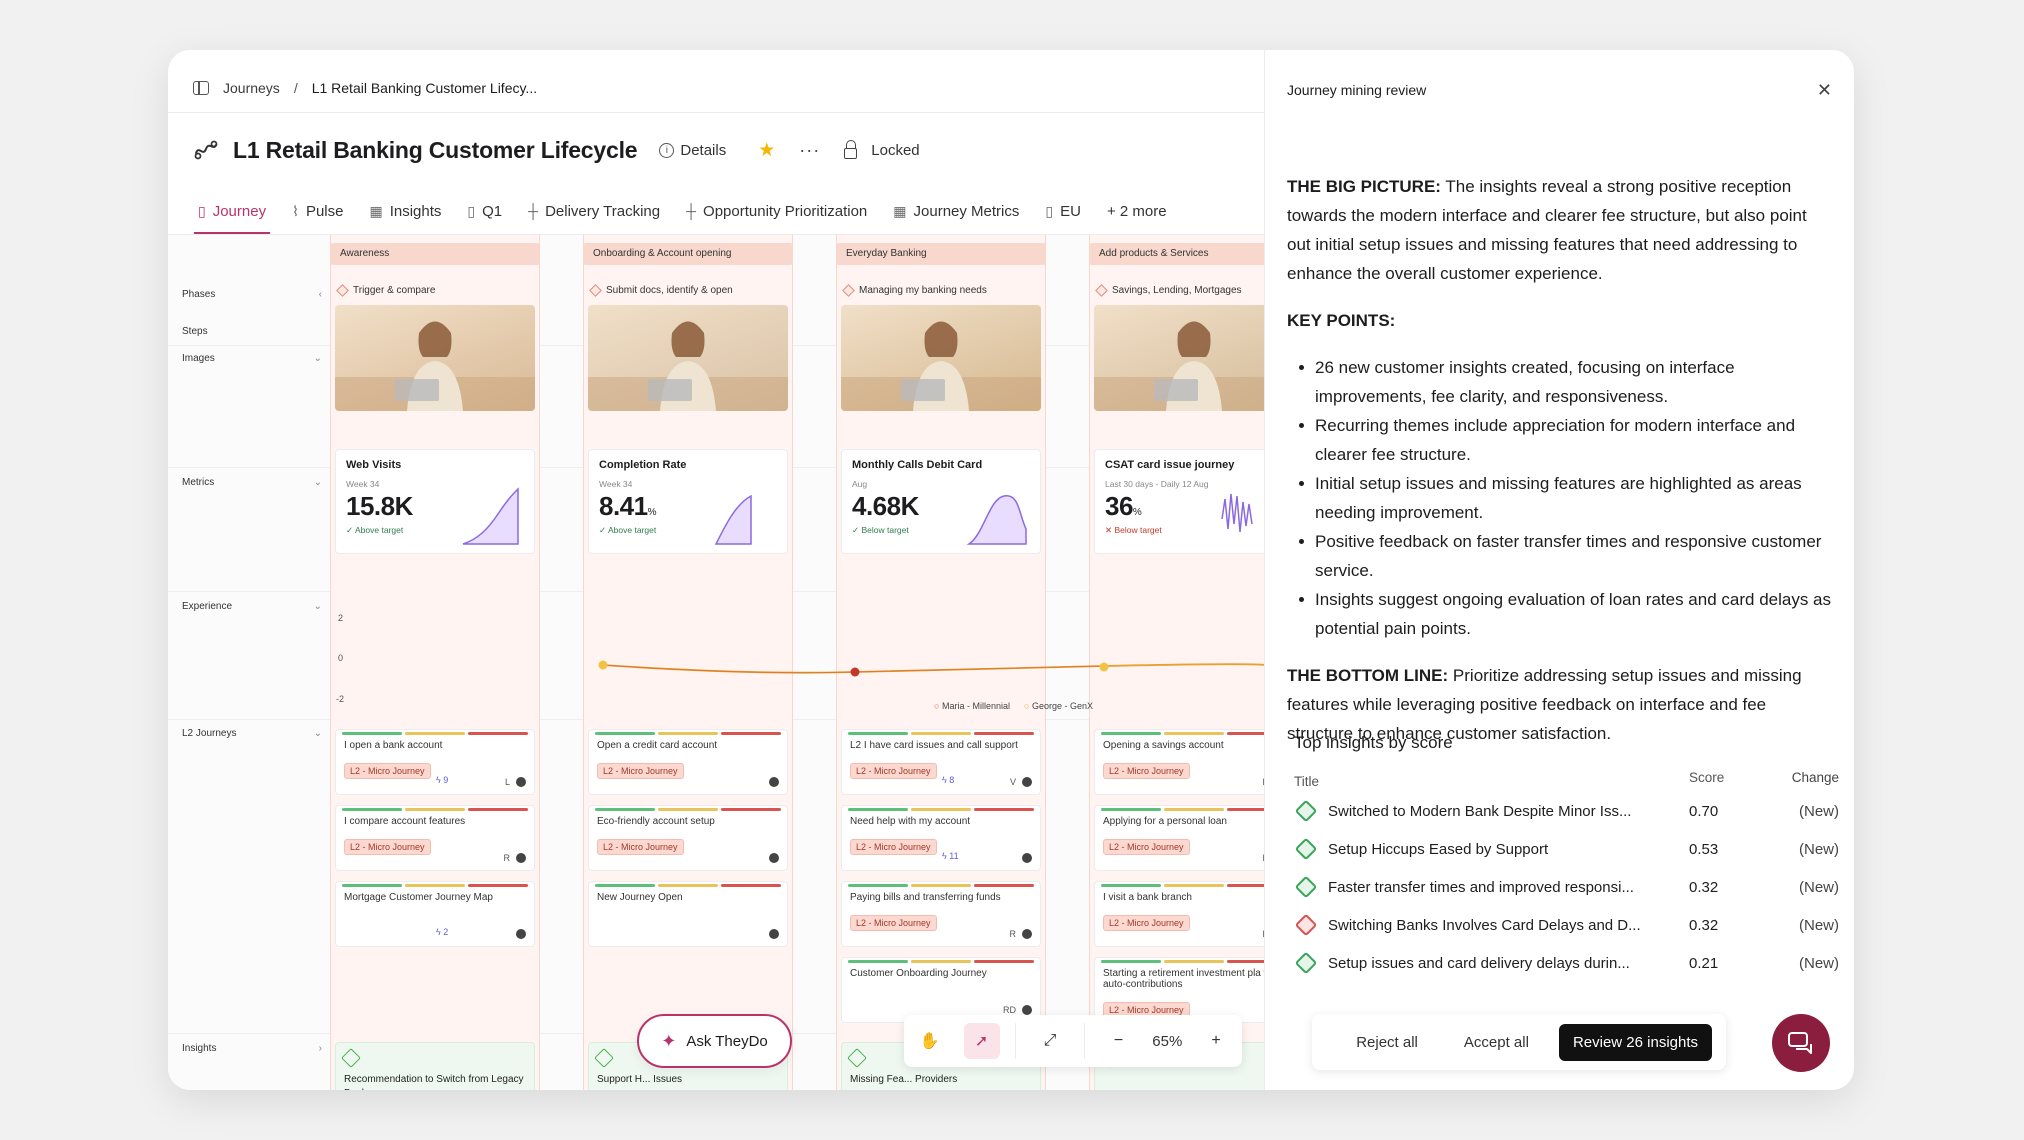 The image size is (2024, 1140). I want to click on tab-insights: ▦ Insights, so click(405, 211).